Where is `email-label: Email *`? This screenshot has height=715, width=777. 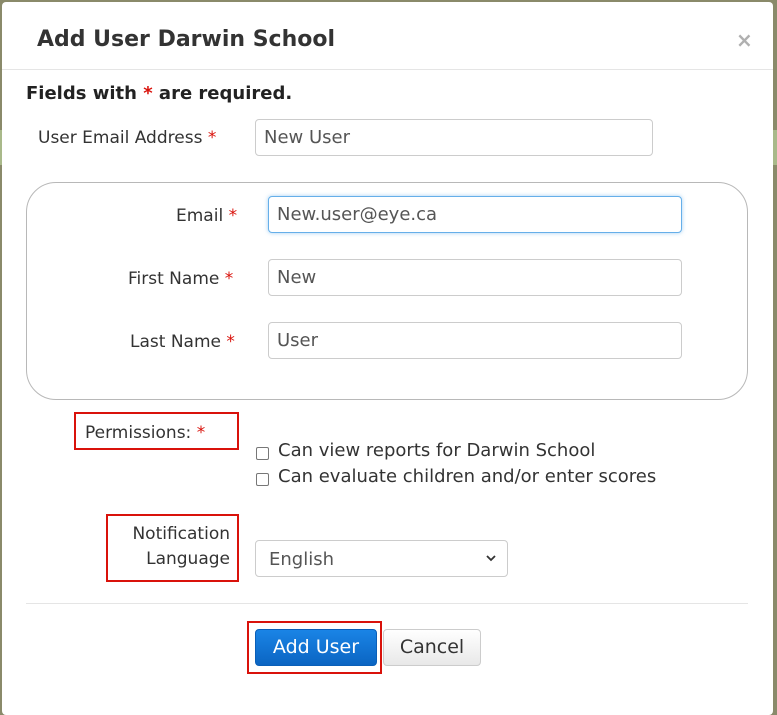 email-label: Email * is located at coordinates (206, 216).